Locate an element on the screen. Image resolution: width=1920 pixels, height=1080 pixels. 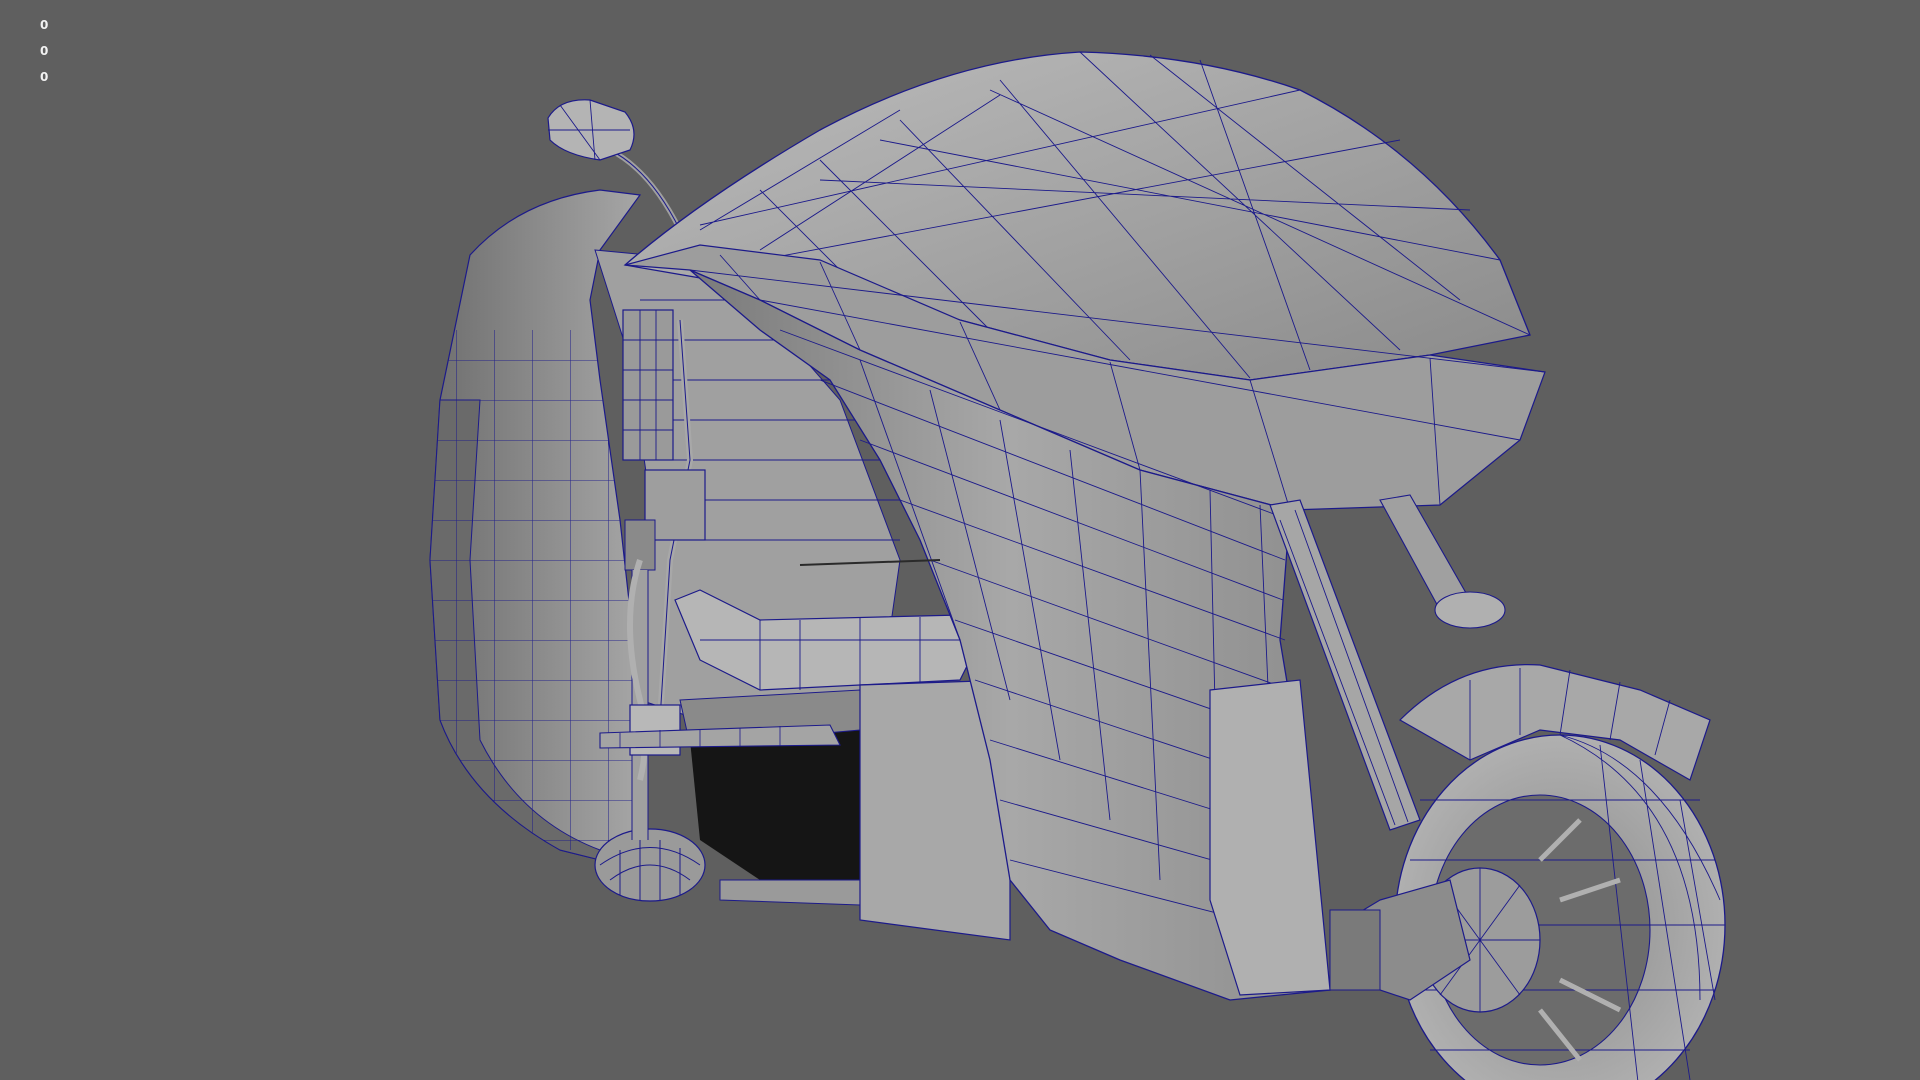
hud-readout: 0 0 0 is located at coordinates (44, 51).